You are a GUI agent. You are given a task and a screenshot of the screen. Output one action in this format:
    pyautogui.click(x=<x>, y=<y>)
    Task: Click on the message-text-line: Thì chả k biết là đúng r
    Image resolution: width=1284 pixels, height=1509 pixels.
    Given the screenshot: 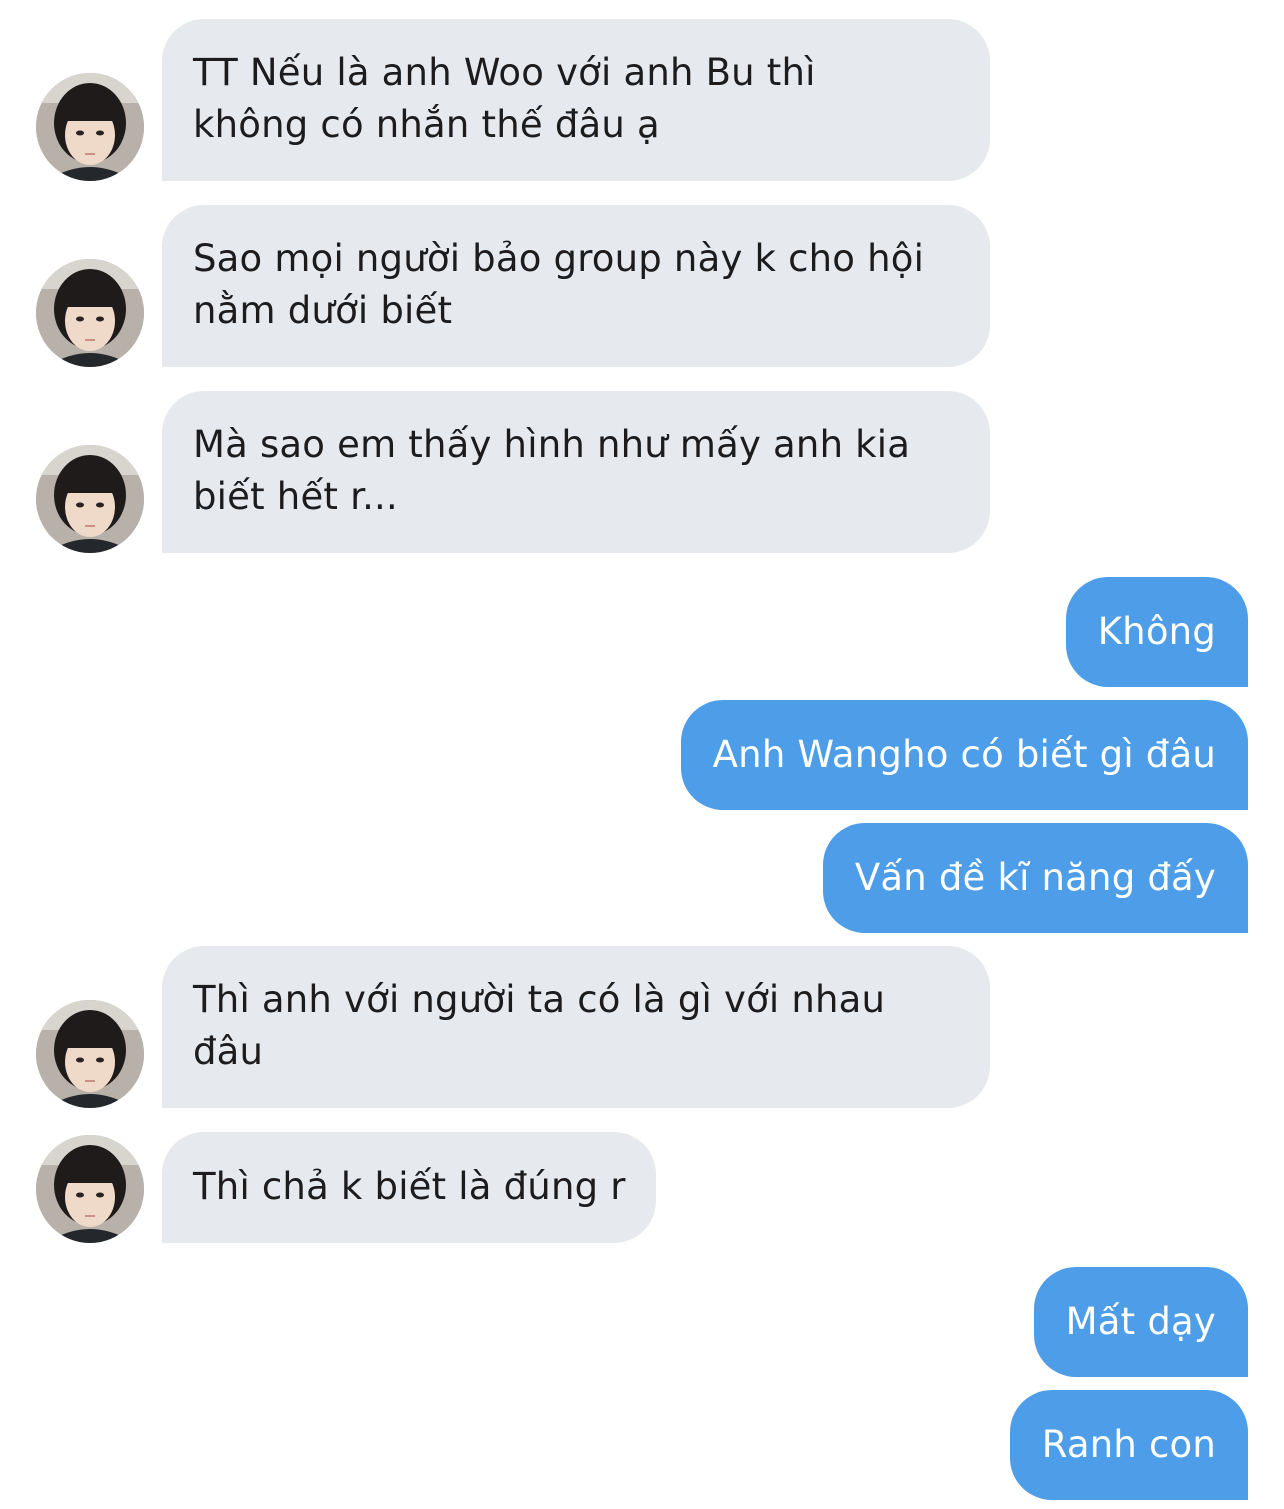 What is the action you would take?
    pyautogui.click(x=409, y=1186)
    